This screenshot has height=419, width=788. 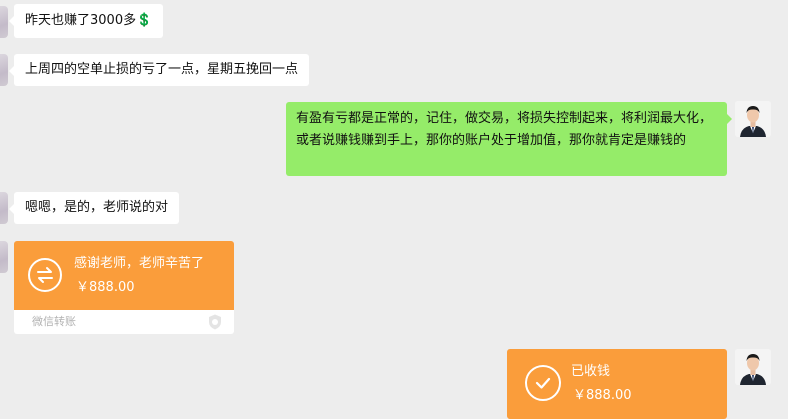 I want to click on transfer-title: 感谢老师，老师辛苦了, so click(x=139, y=263).